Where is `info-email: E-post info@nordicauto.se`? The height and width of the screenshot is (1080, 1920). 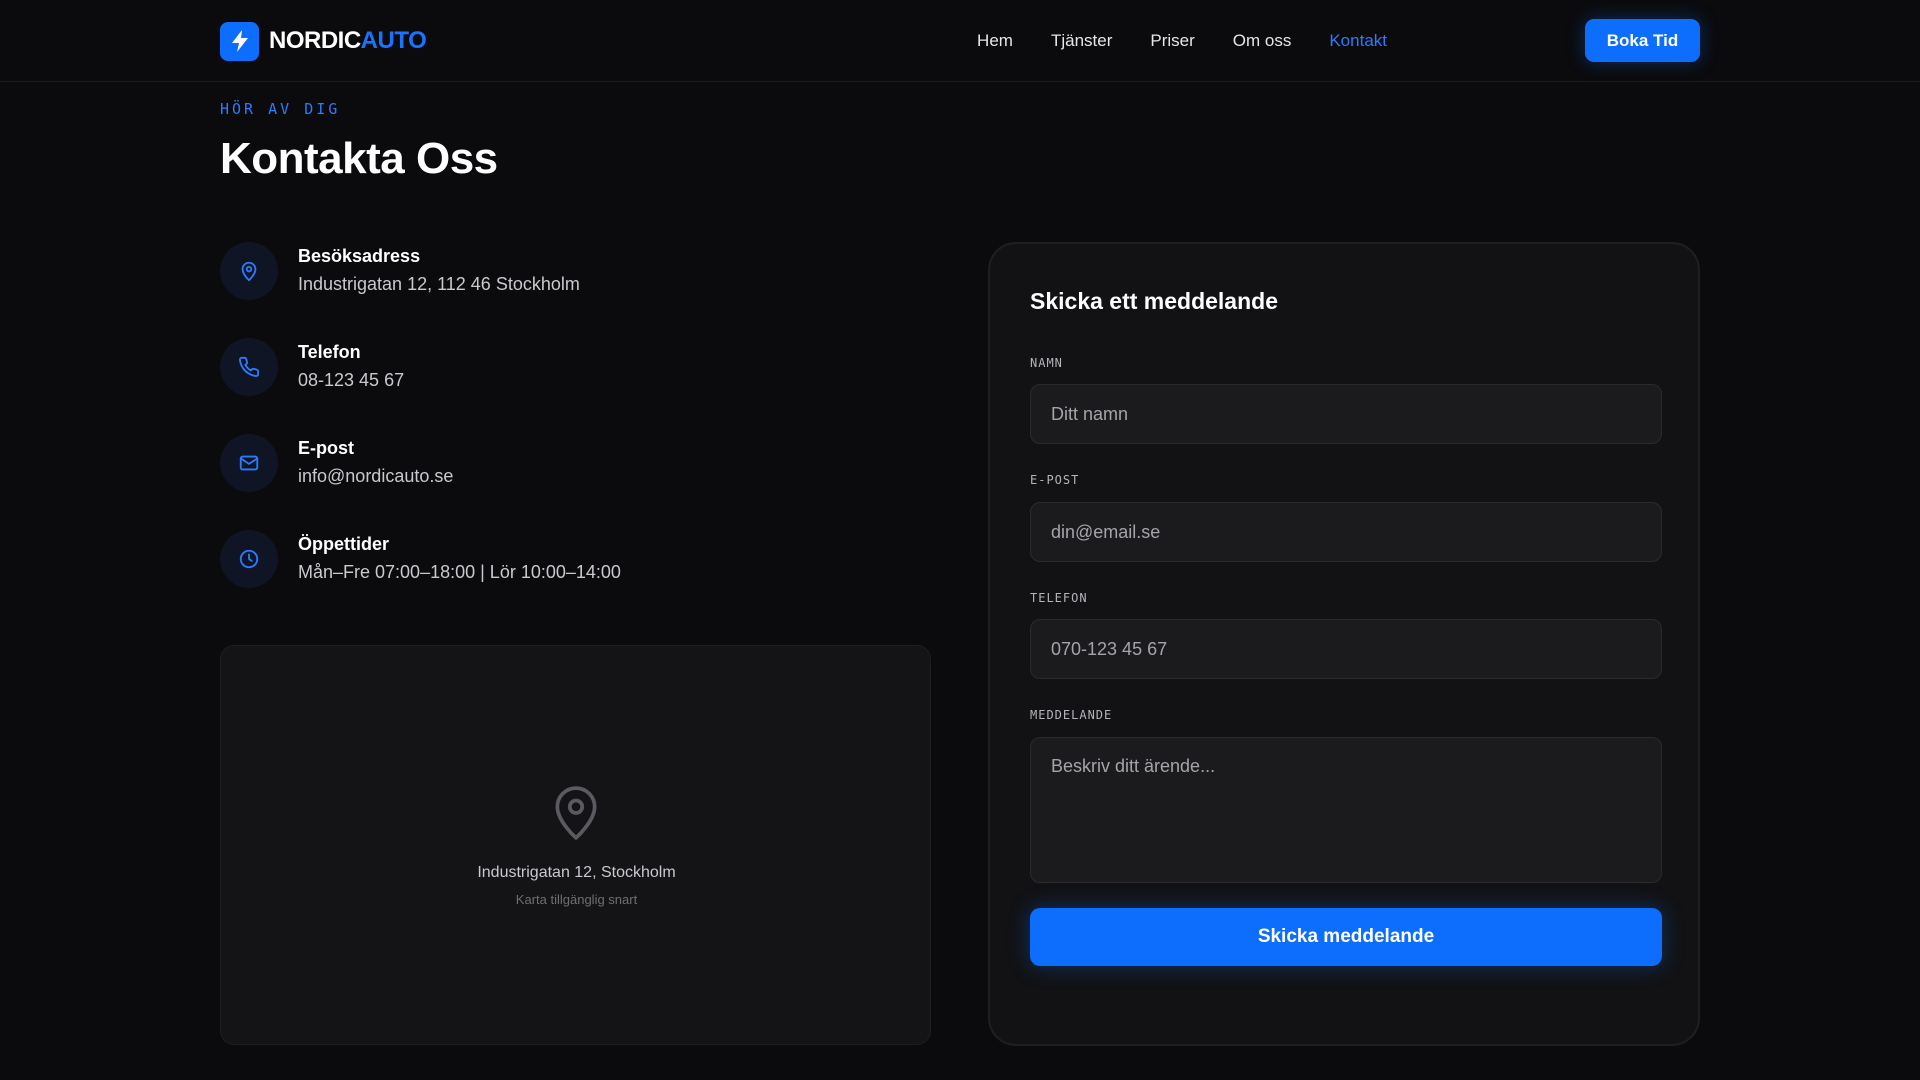
info-email: E-post info@nordicauto.se is located at coordinates (570, 465).